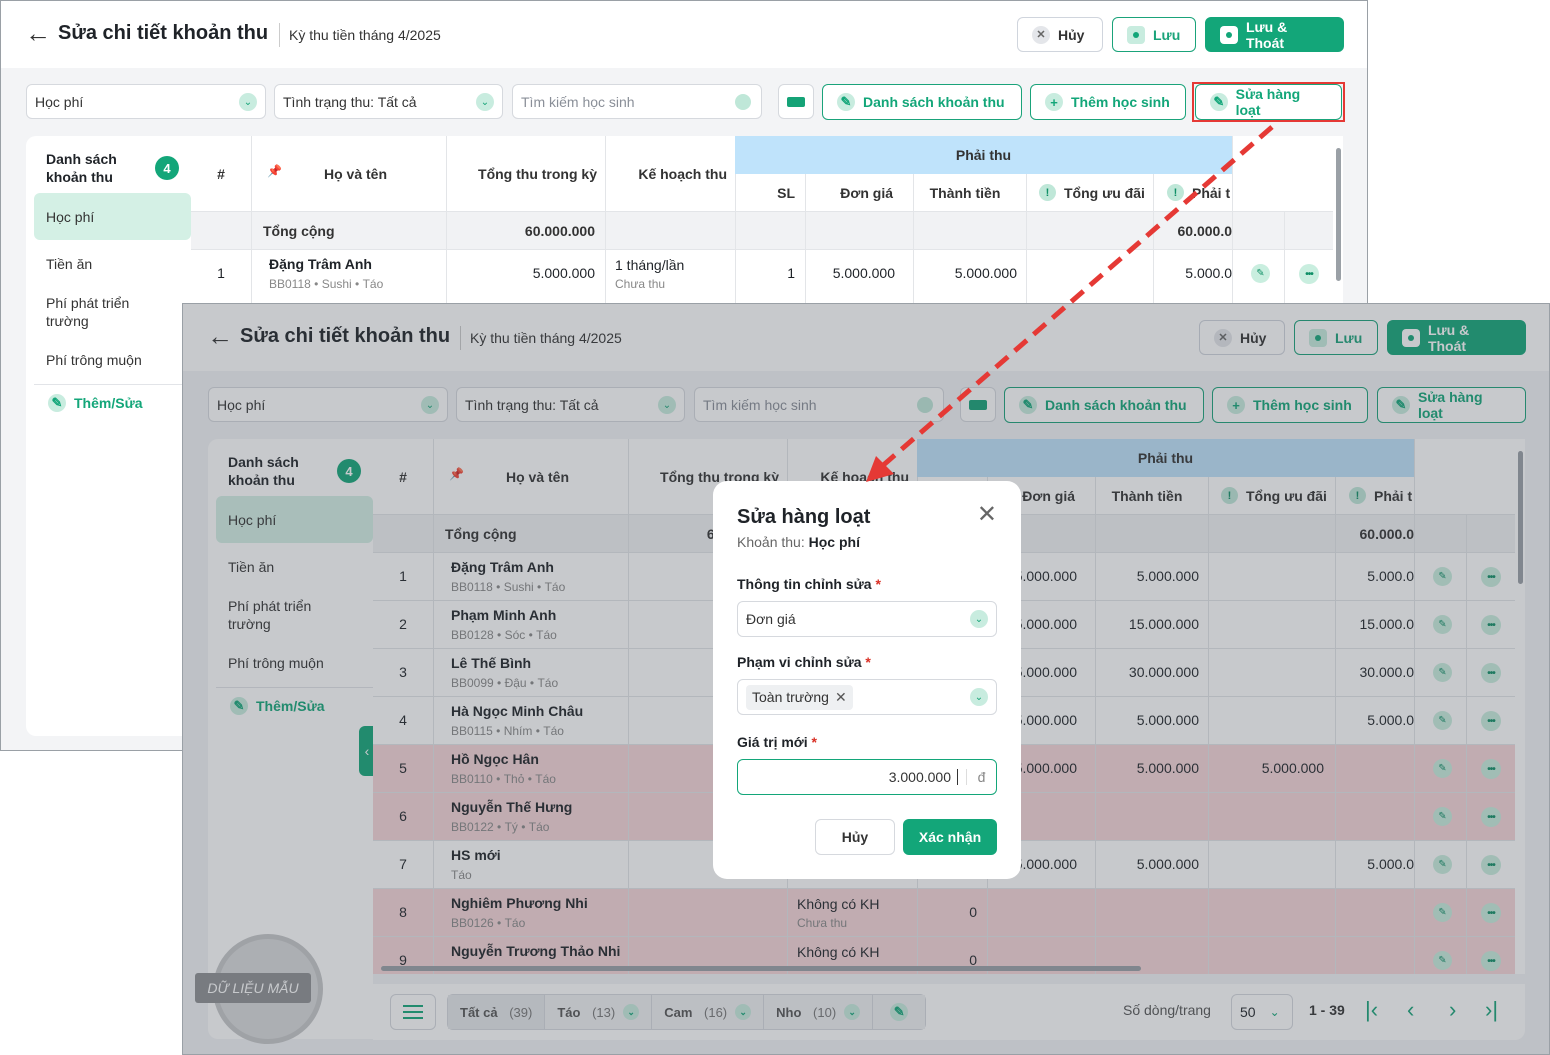 This screenshot has width=1550, height=1055. I want to click on guide-arrow-line, so click(1076, 297).